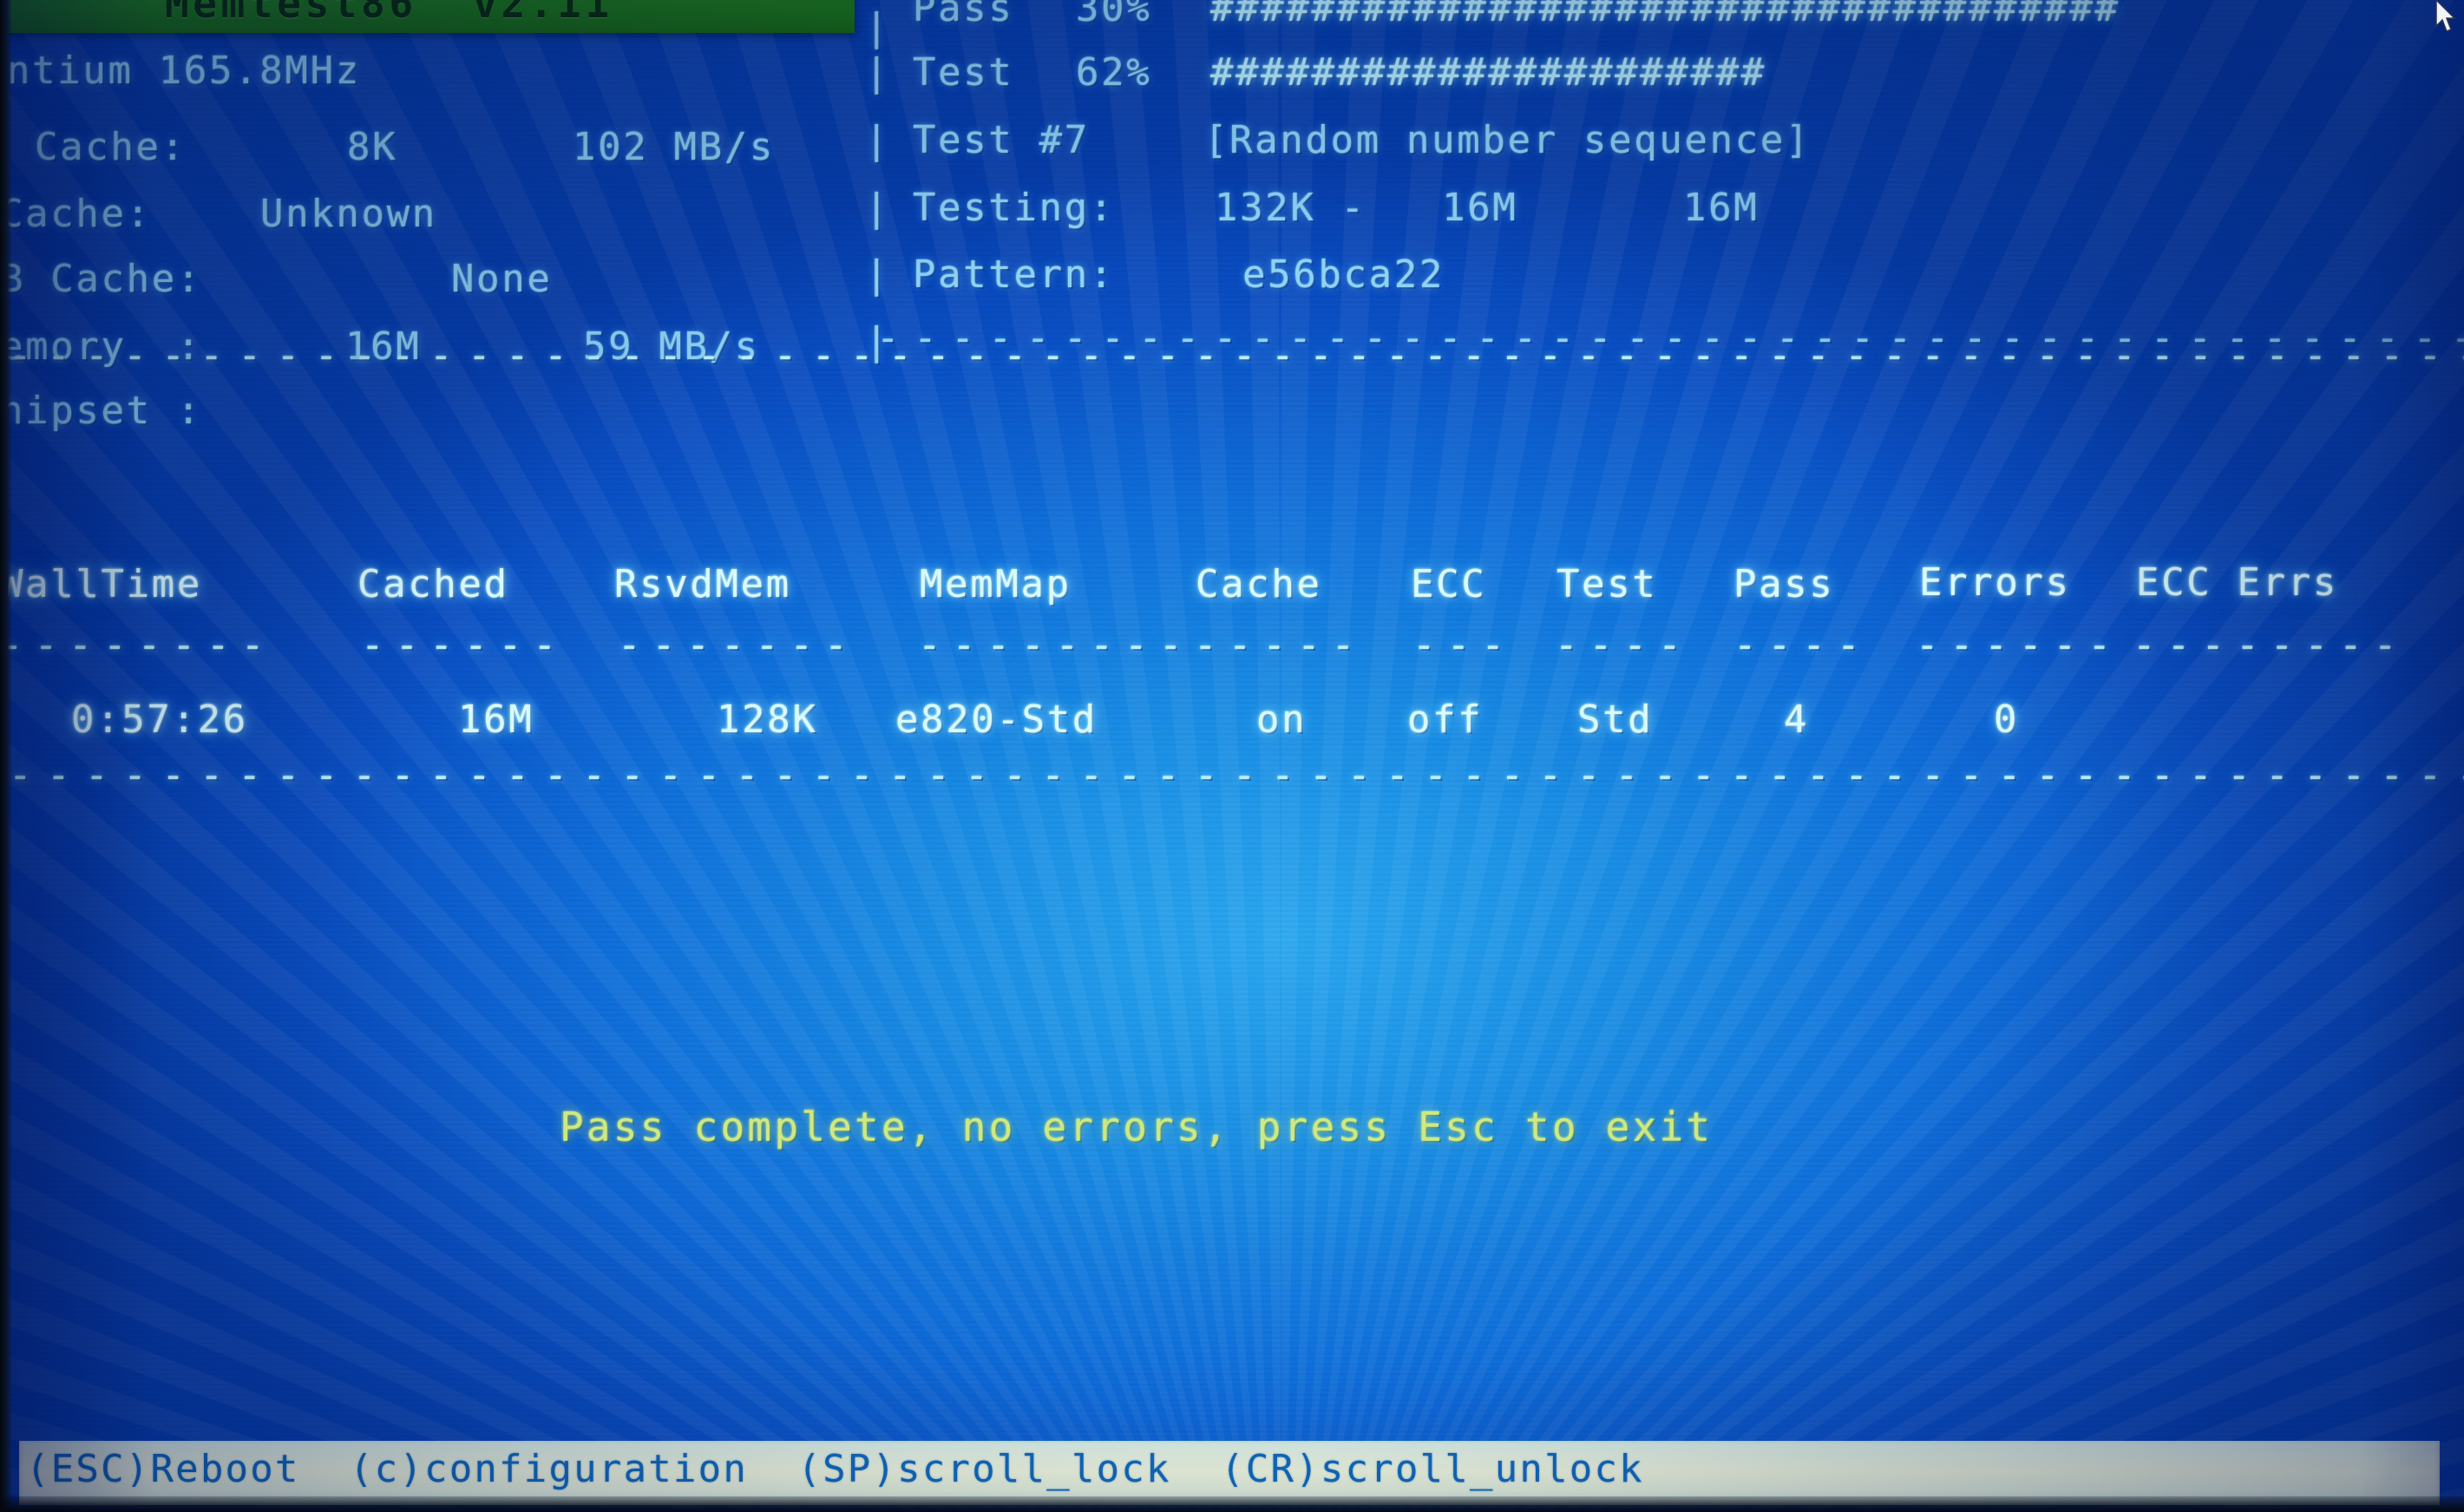 The height and width of the screenshot is (1512, 2464). What do you see at coordinates (996, 719) in the screenshot?
I see `cell-memmap: e820-Std` at bounding box center [996, 719].